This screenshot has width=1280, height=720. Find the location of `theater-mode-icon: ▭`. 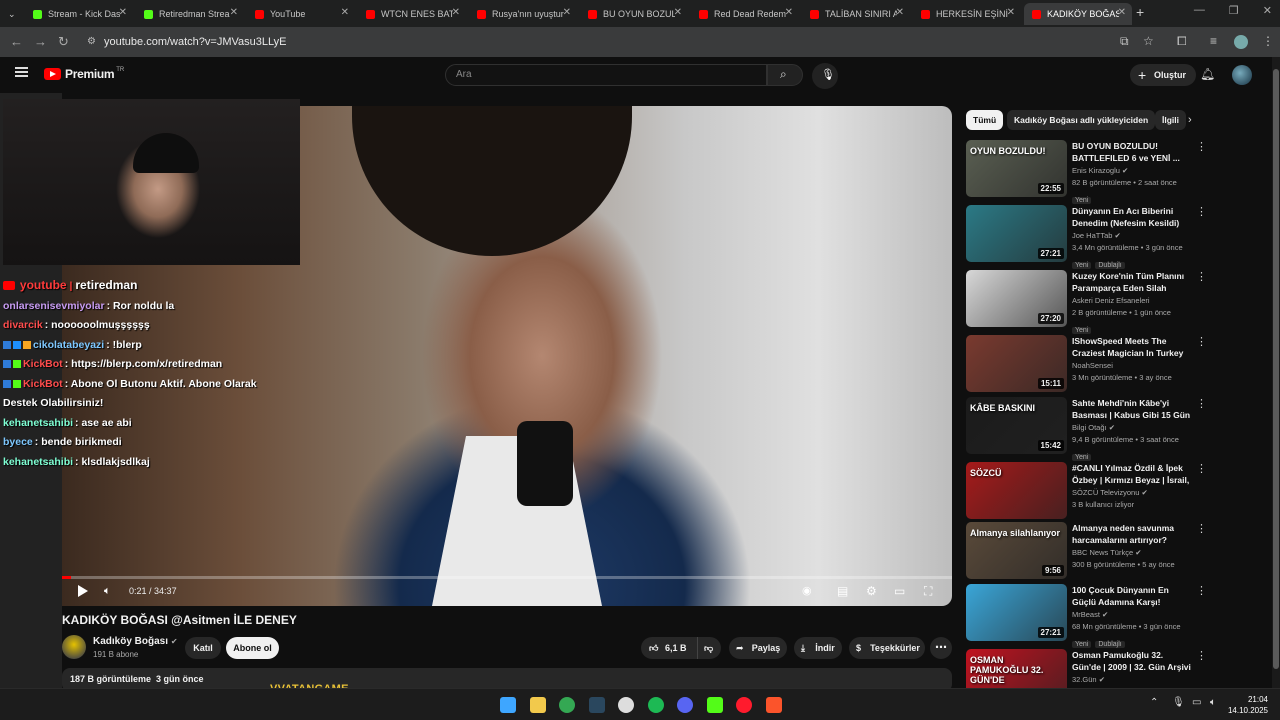

theater-mode-icon: ▭ is located at coordinates (899, 591).